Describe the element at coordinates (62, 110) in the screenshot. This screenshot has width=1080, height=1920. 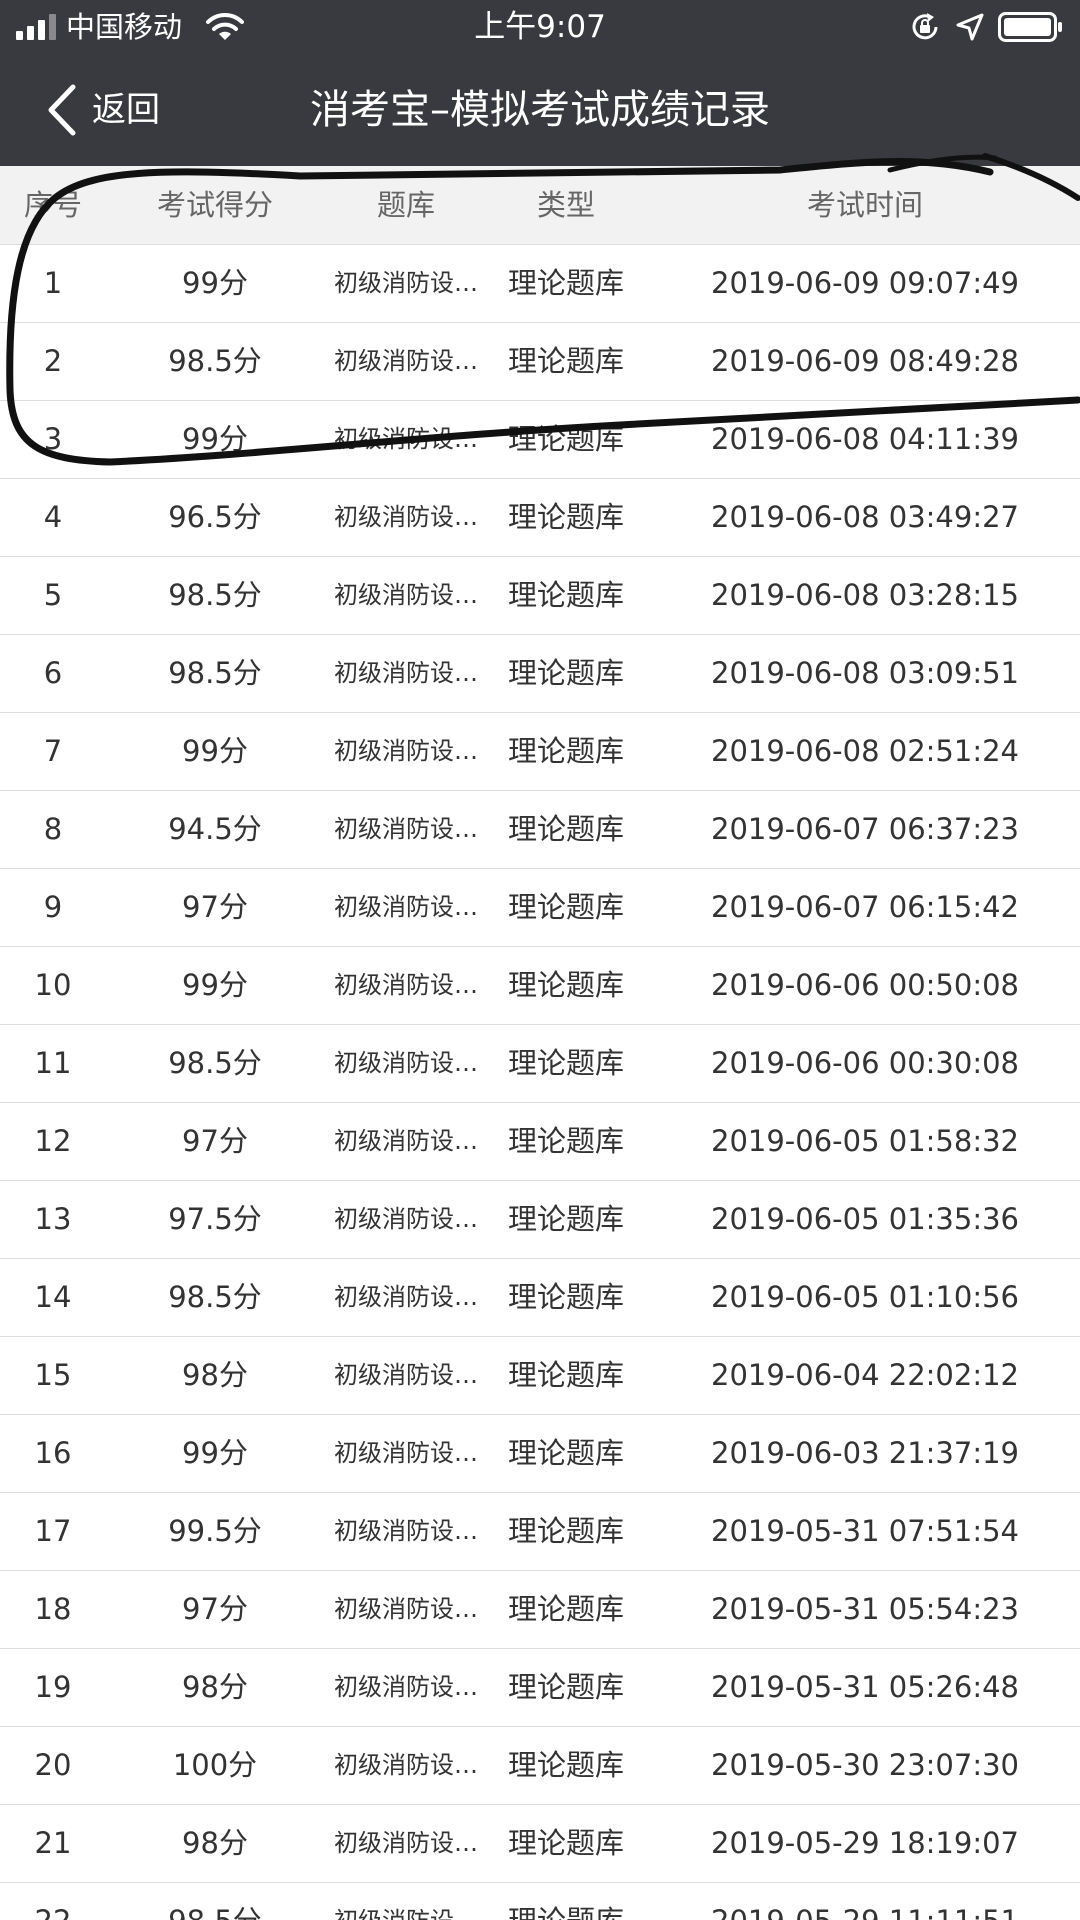
I see `back-chevron-icon` at that location.